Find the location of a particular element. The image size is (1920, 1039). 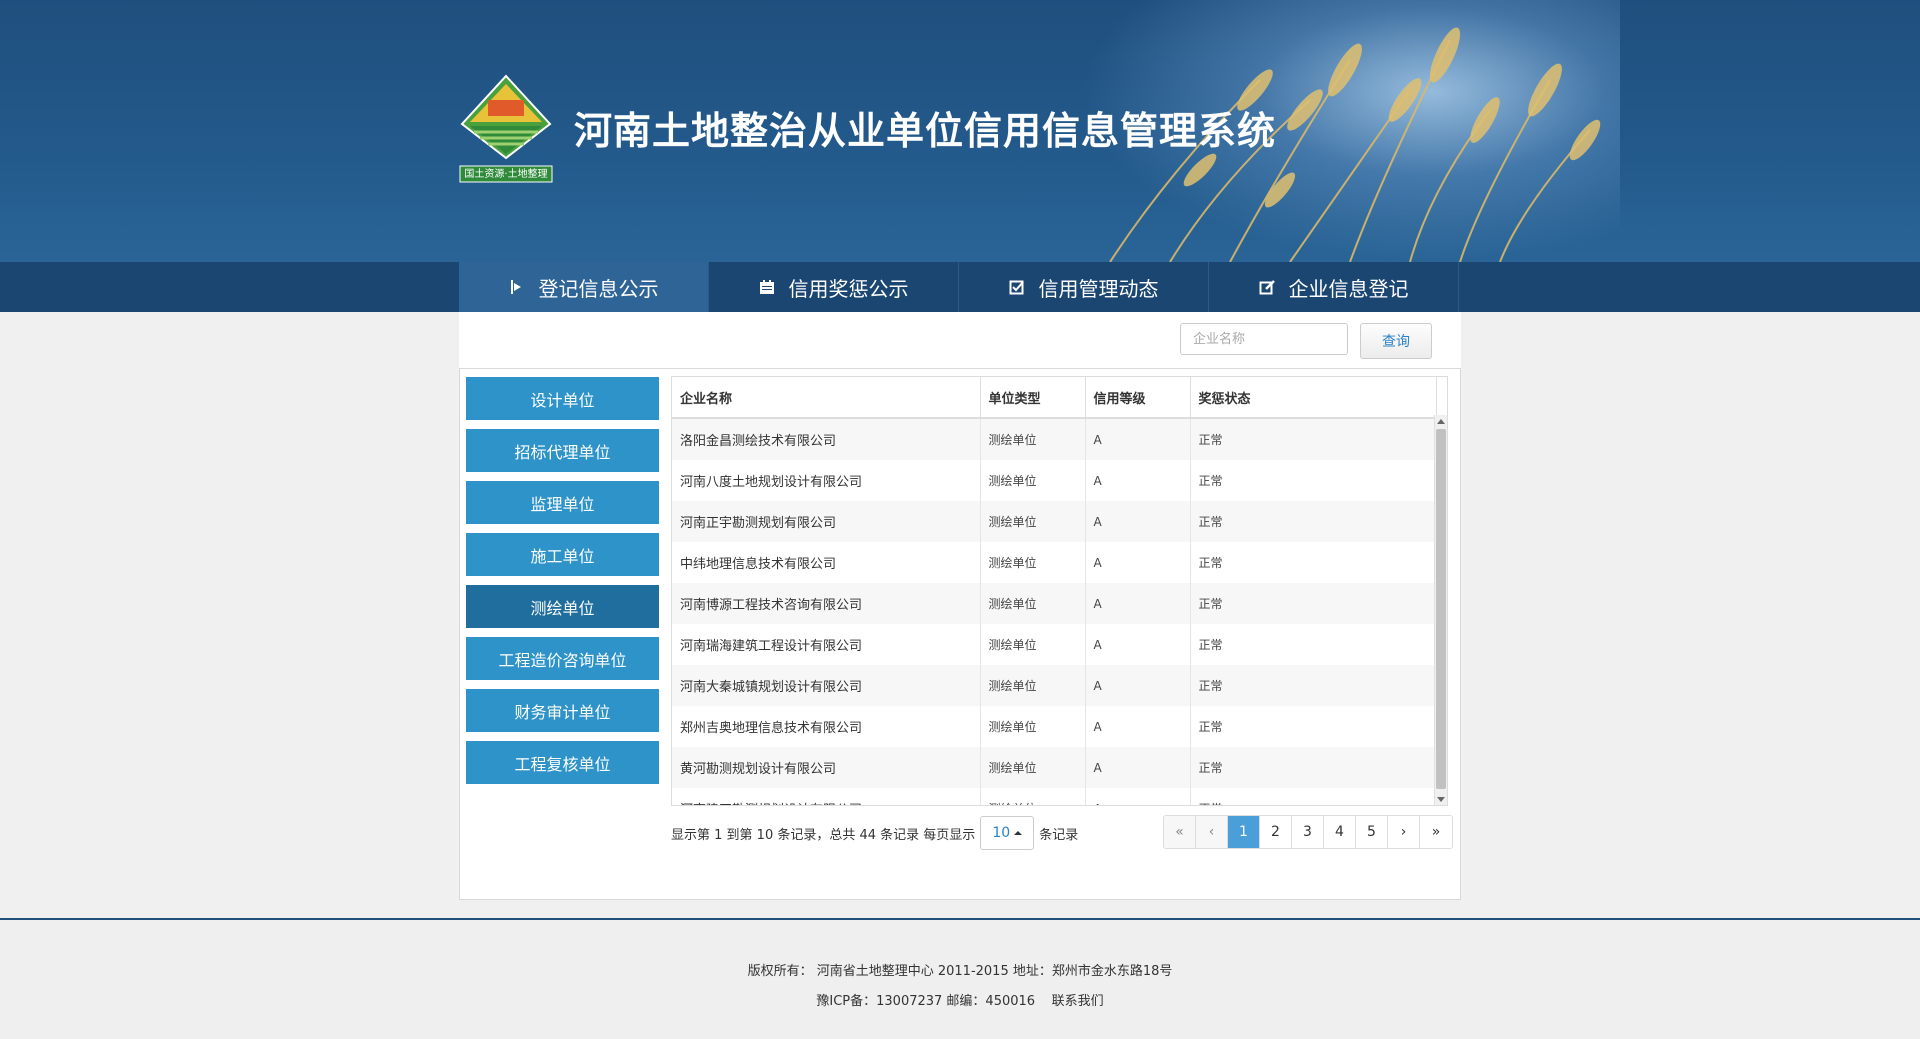

page-4-button: 4 is located at coordinates (1340, 832).